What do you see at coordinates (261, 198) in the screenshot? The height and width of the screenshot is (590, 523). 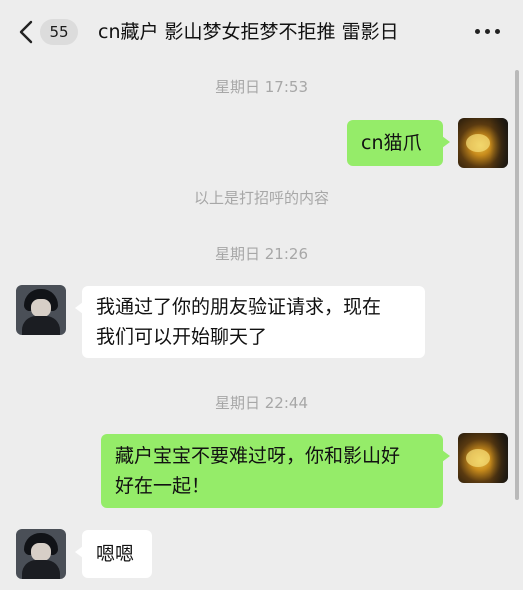 I see `greeting-system-note: 以上是打招呼的内容` at bounding box center [261, 198].